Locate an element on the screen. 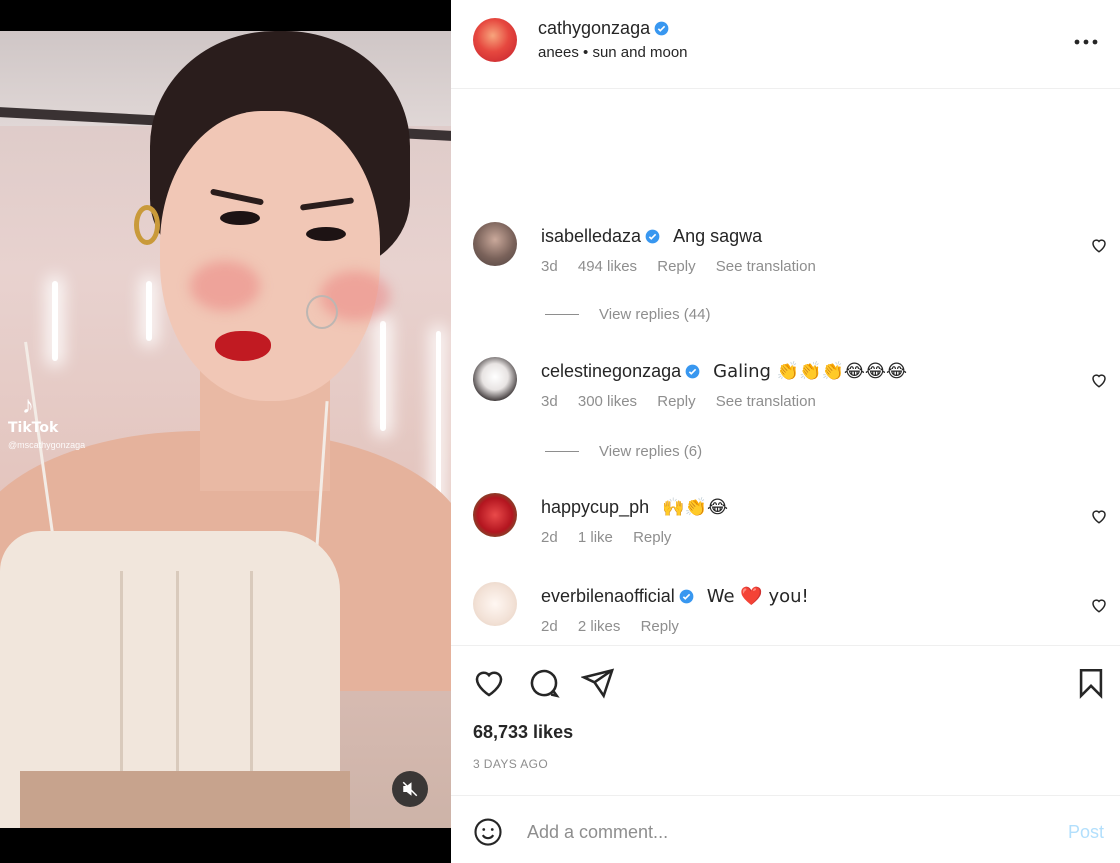 Image resolution: width=1120 pixels, height=863 pixels. commenter-username: isabelledaza is located at coordinates (591, 236).